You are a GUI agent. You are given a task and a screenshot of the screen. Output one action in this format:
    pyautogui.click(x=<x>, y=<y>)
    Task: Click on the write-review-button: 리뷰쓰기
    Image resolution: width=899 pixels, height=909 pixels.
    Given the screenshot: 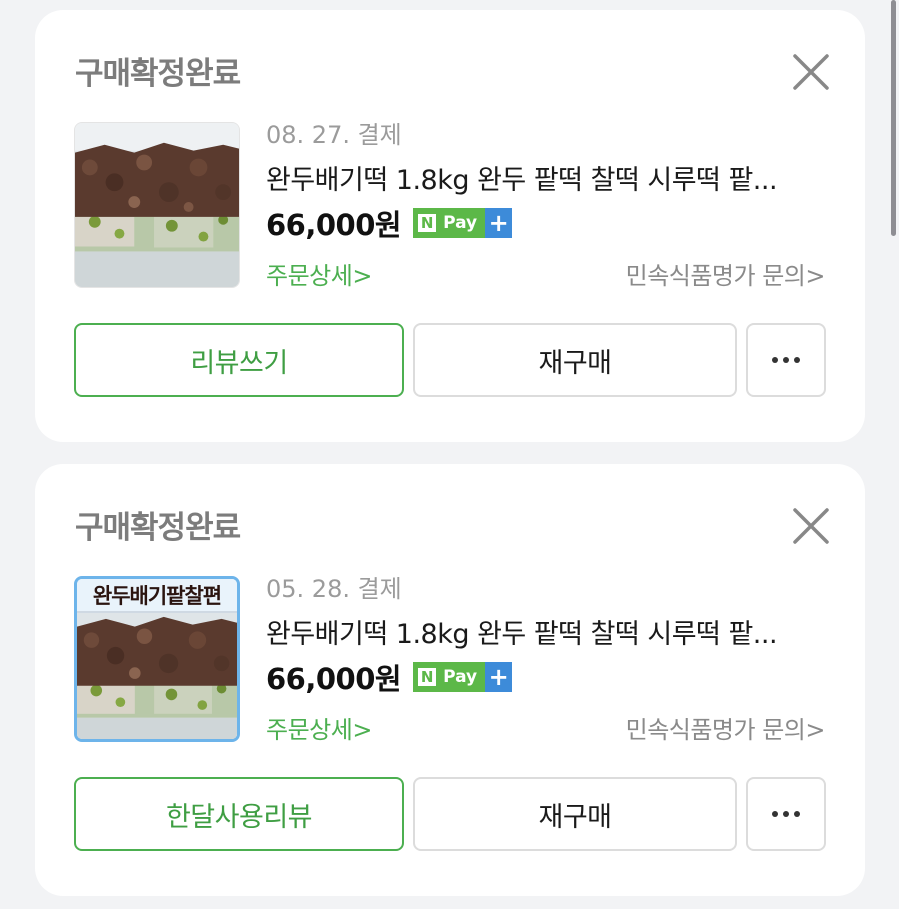 What is the action you would take?
    pyautogui.click(x=239, y=360)
    